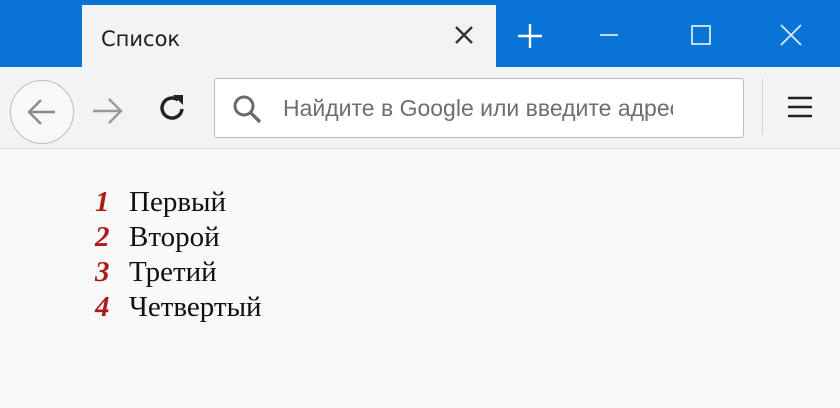 This screenshot has width=840, height=408. What do you see at coordinates (762, 107) in the screenshot?
I see `toolbar-divider` at bounding box center [762, 107].